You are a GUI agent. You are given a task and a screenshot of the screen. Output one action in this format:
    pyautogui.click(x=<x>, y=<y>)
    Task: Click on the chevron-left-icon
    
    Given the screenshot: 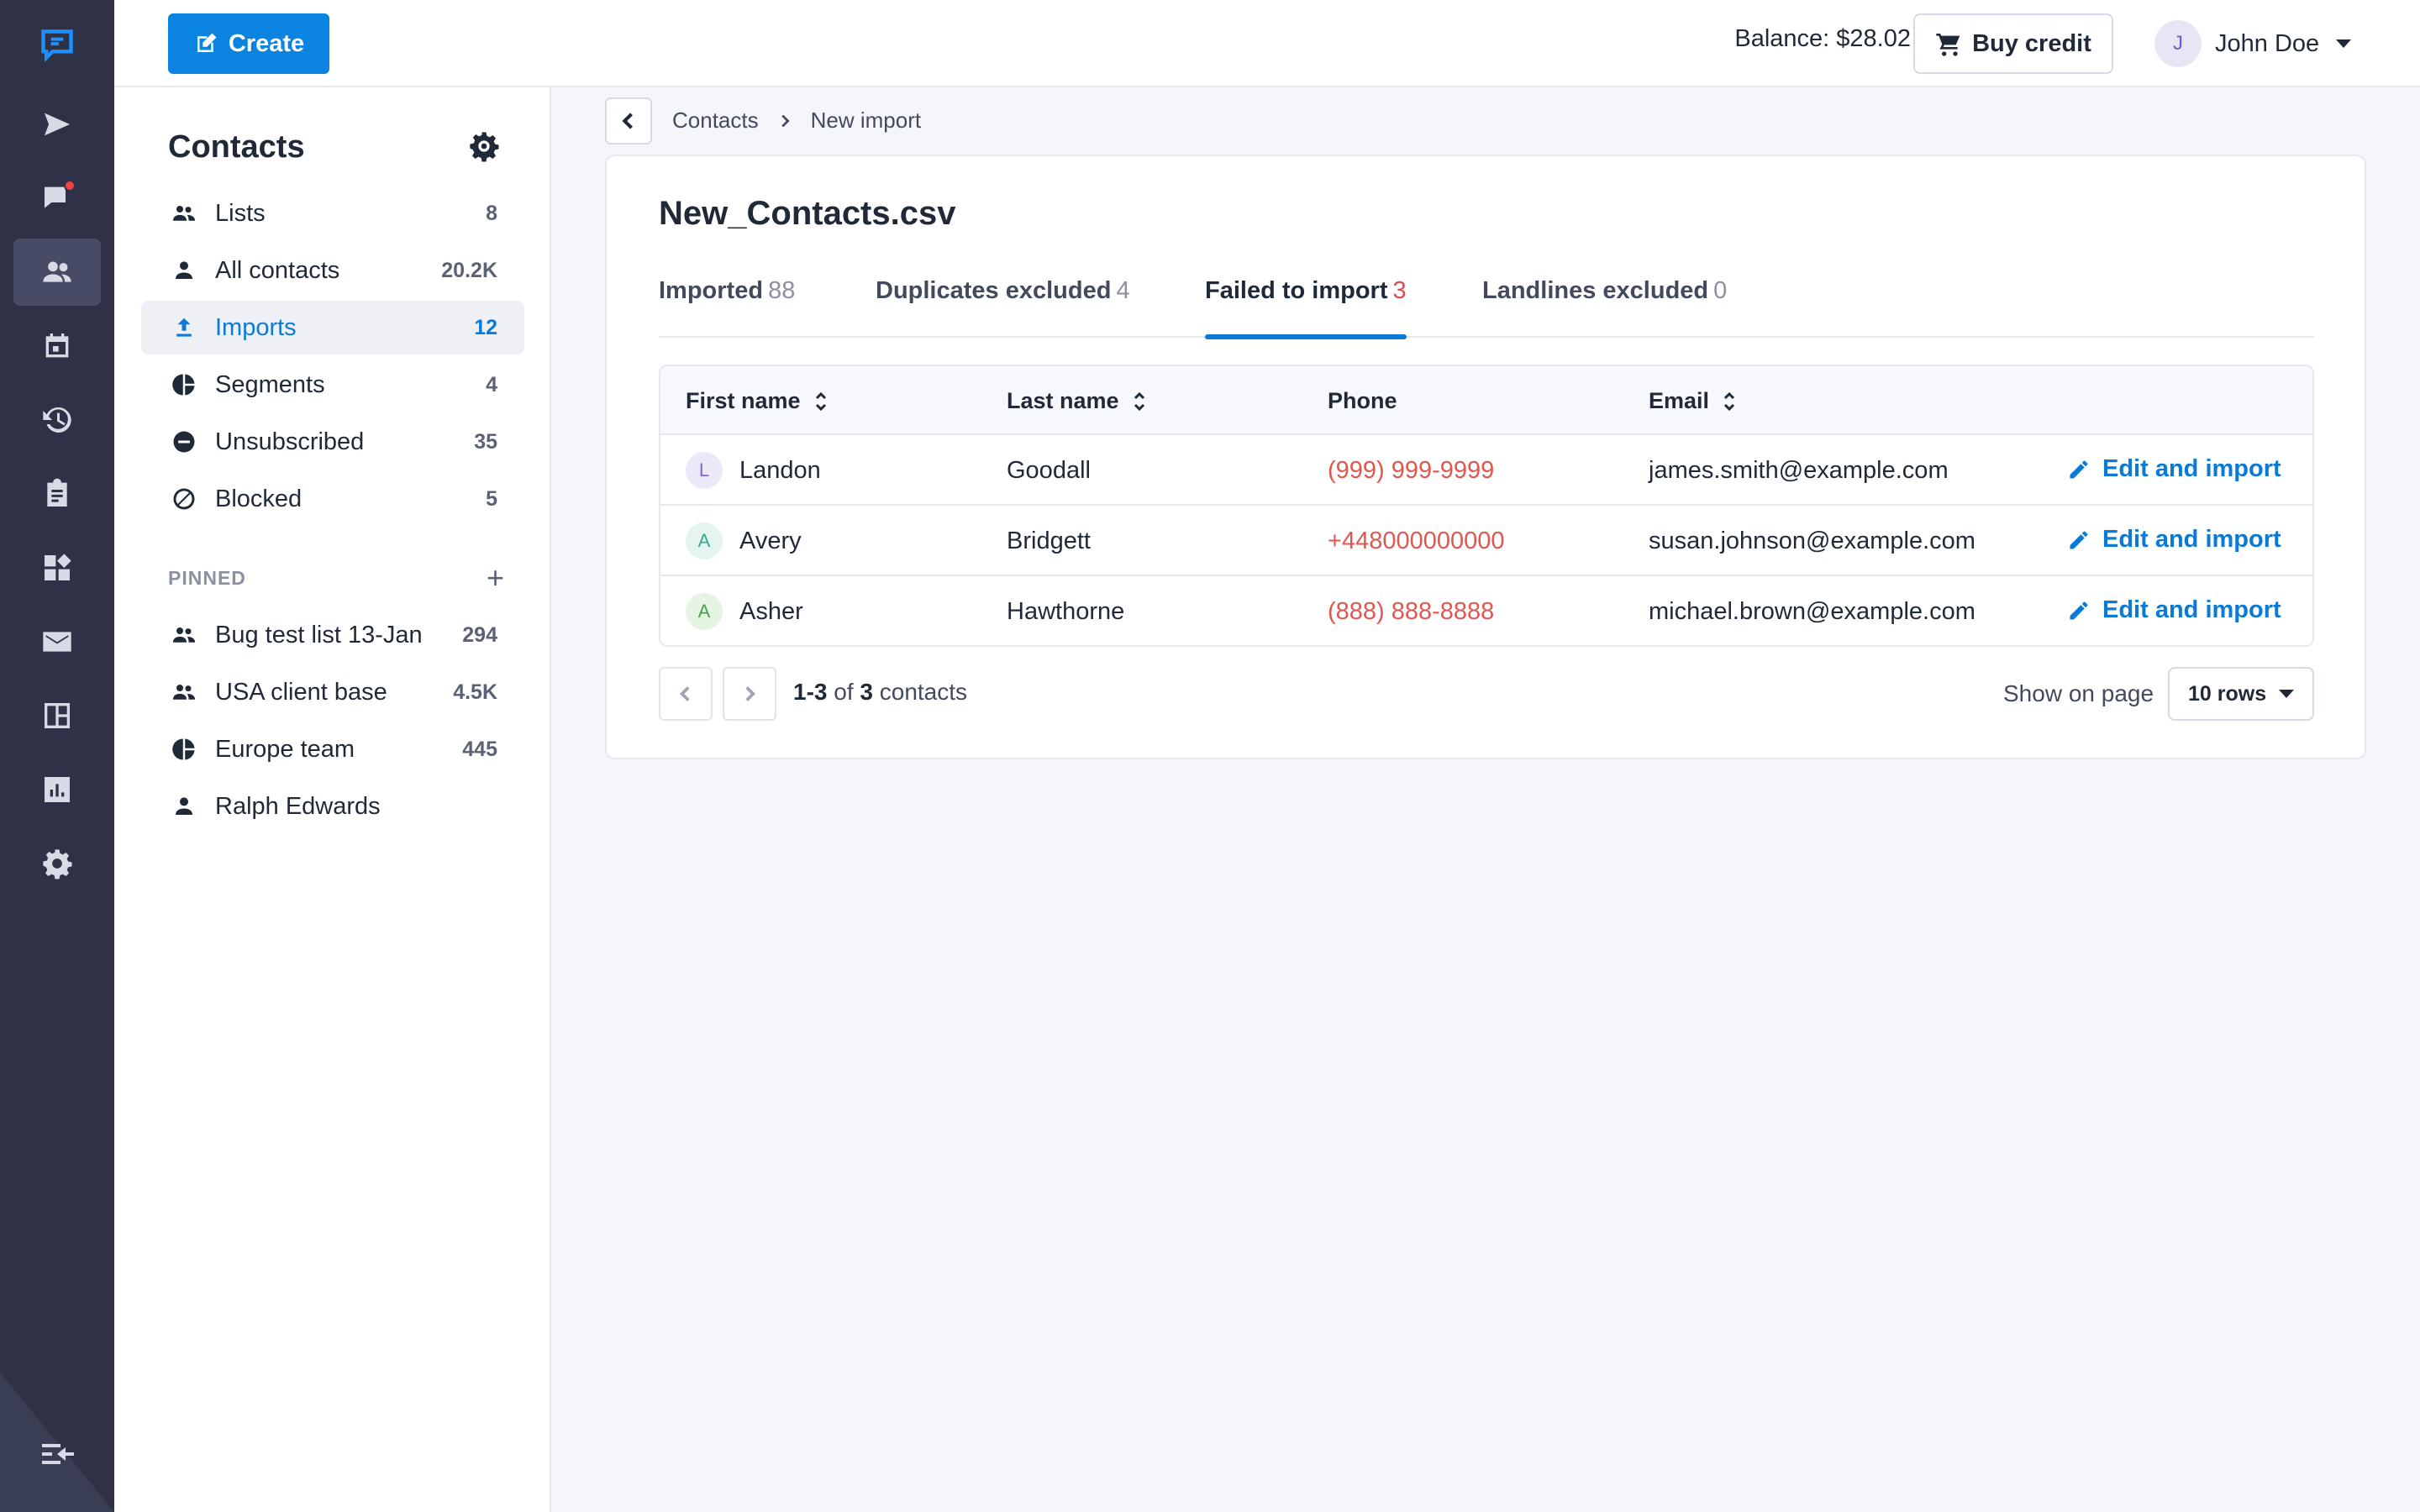 What is the action you would take?
    pyautogui.click(x=628, y=121)
    